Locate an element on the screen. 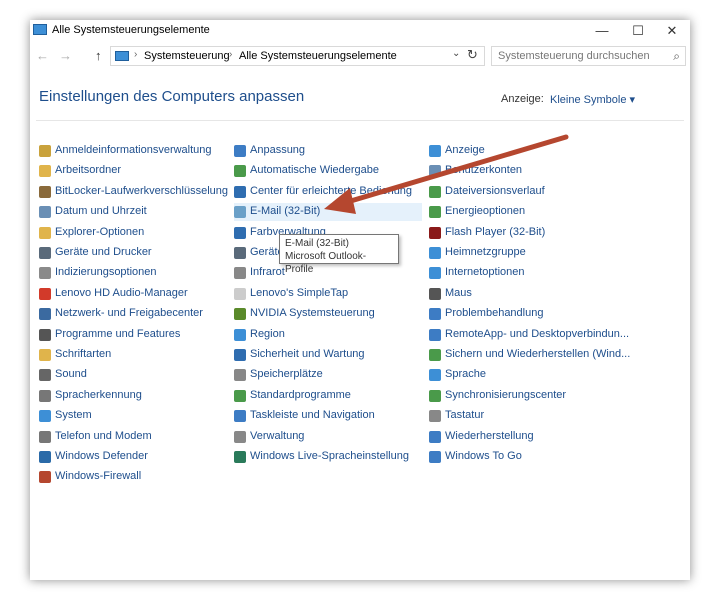 This screenshot has width=726, height=600. mail-icon is located at coordinates (240, 212).